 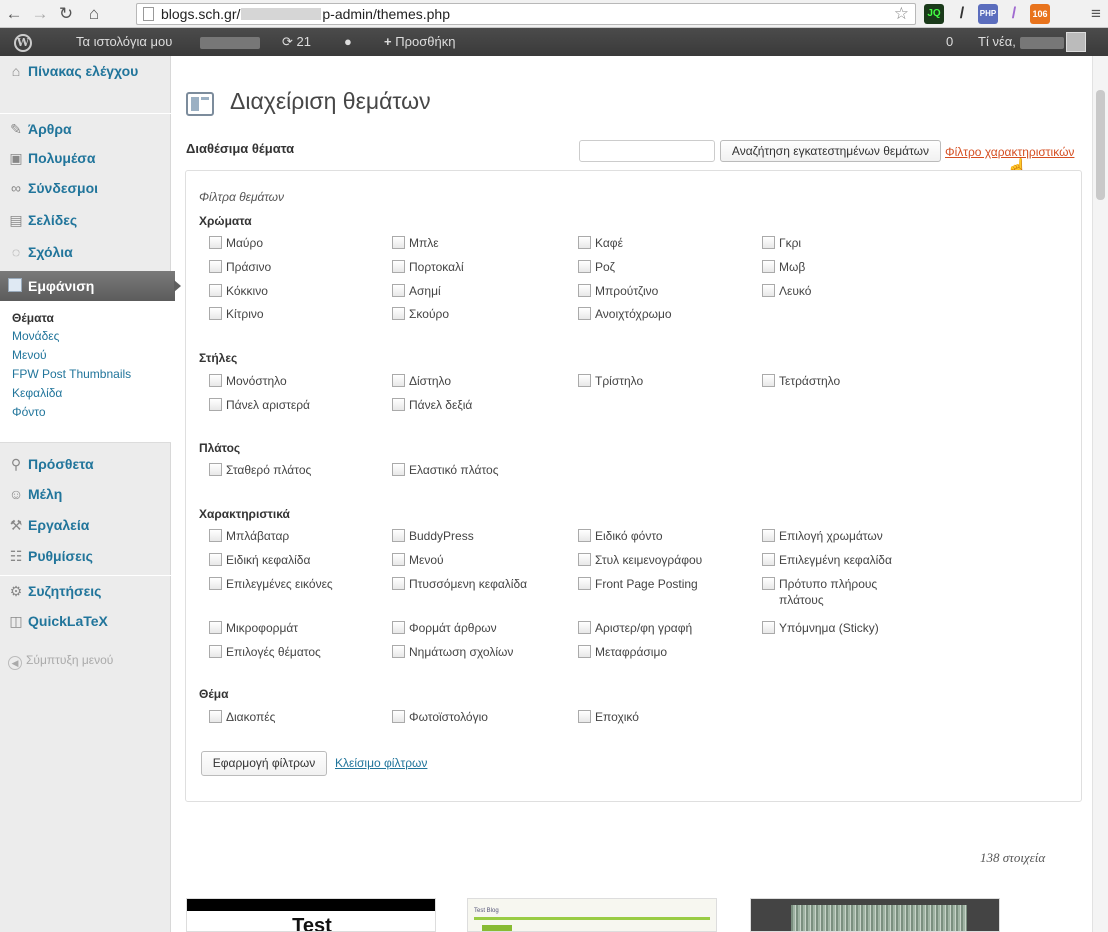 I want to click on collapse-arrow-icon: ◀, so click(x=15, y=663).